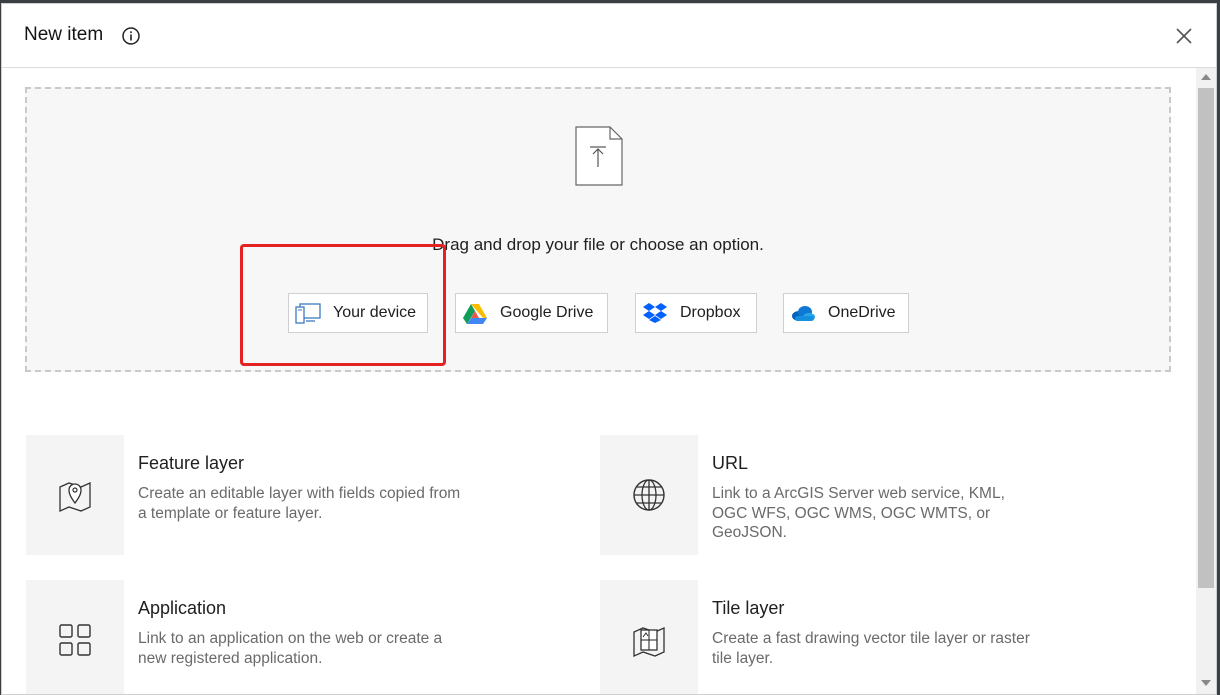 The image size is (1220, 695). Describe the element at coordinates (64, 34) in the screenshot. I see `dialog-title: New item` at that location.